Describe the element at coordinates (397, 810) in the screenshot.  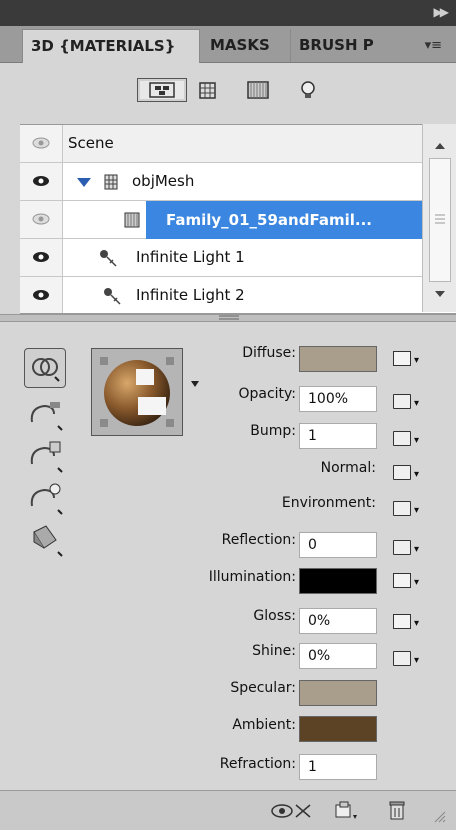
I see `delete-icon` at that location.